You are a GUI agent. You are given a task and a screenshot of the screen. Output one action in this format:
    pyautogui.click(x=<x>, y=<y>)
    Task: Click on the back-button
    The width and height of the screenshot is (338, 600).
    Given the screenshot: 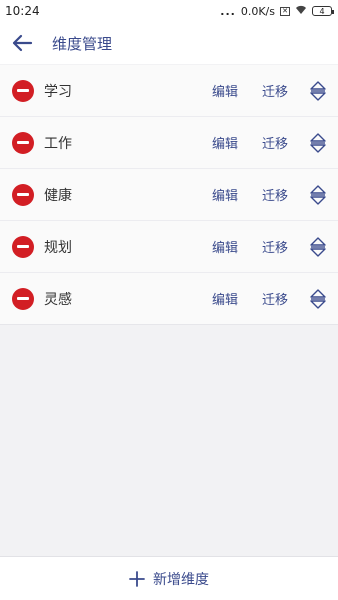 What is the action you would take?
    pyautogui.click(x=22, y=43)
    